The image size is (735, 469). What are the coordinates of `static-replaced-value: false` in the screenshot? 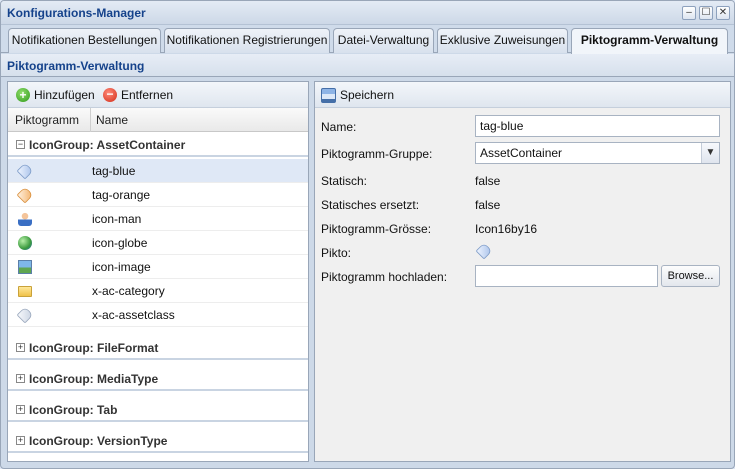 It's located at (488, 205).